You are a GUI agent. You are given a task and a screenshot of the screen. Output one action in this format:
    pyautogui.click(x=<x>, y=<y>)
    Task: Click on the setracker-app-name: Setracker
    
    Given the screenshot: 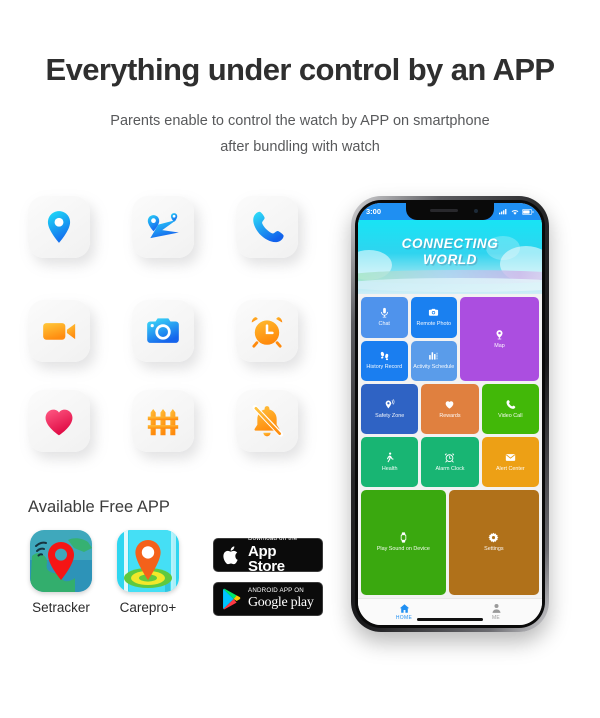 What is the action you would take?
    pyautogui.click(x=61, y=607)
    